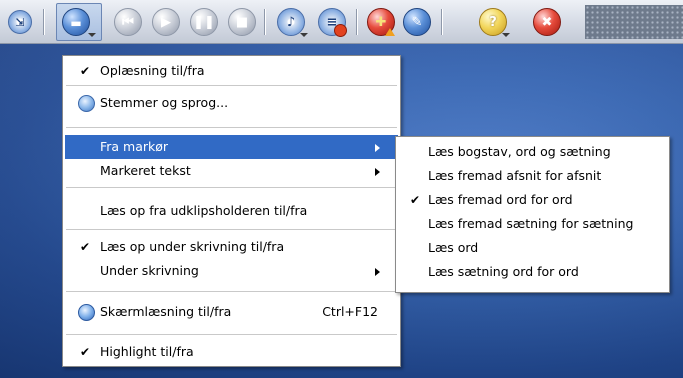  I want to click on submenu-item-label: Læs fremad afsnit for afsnit, so click(515, 175).